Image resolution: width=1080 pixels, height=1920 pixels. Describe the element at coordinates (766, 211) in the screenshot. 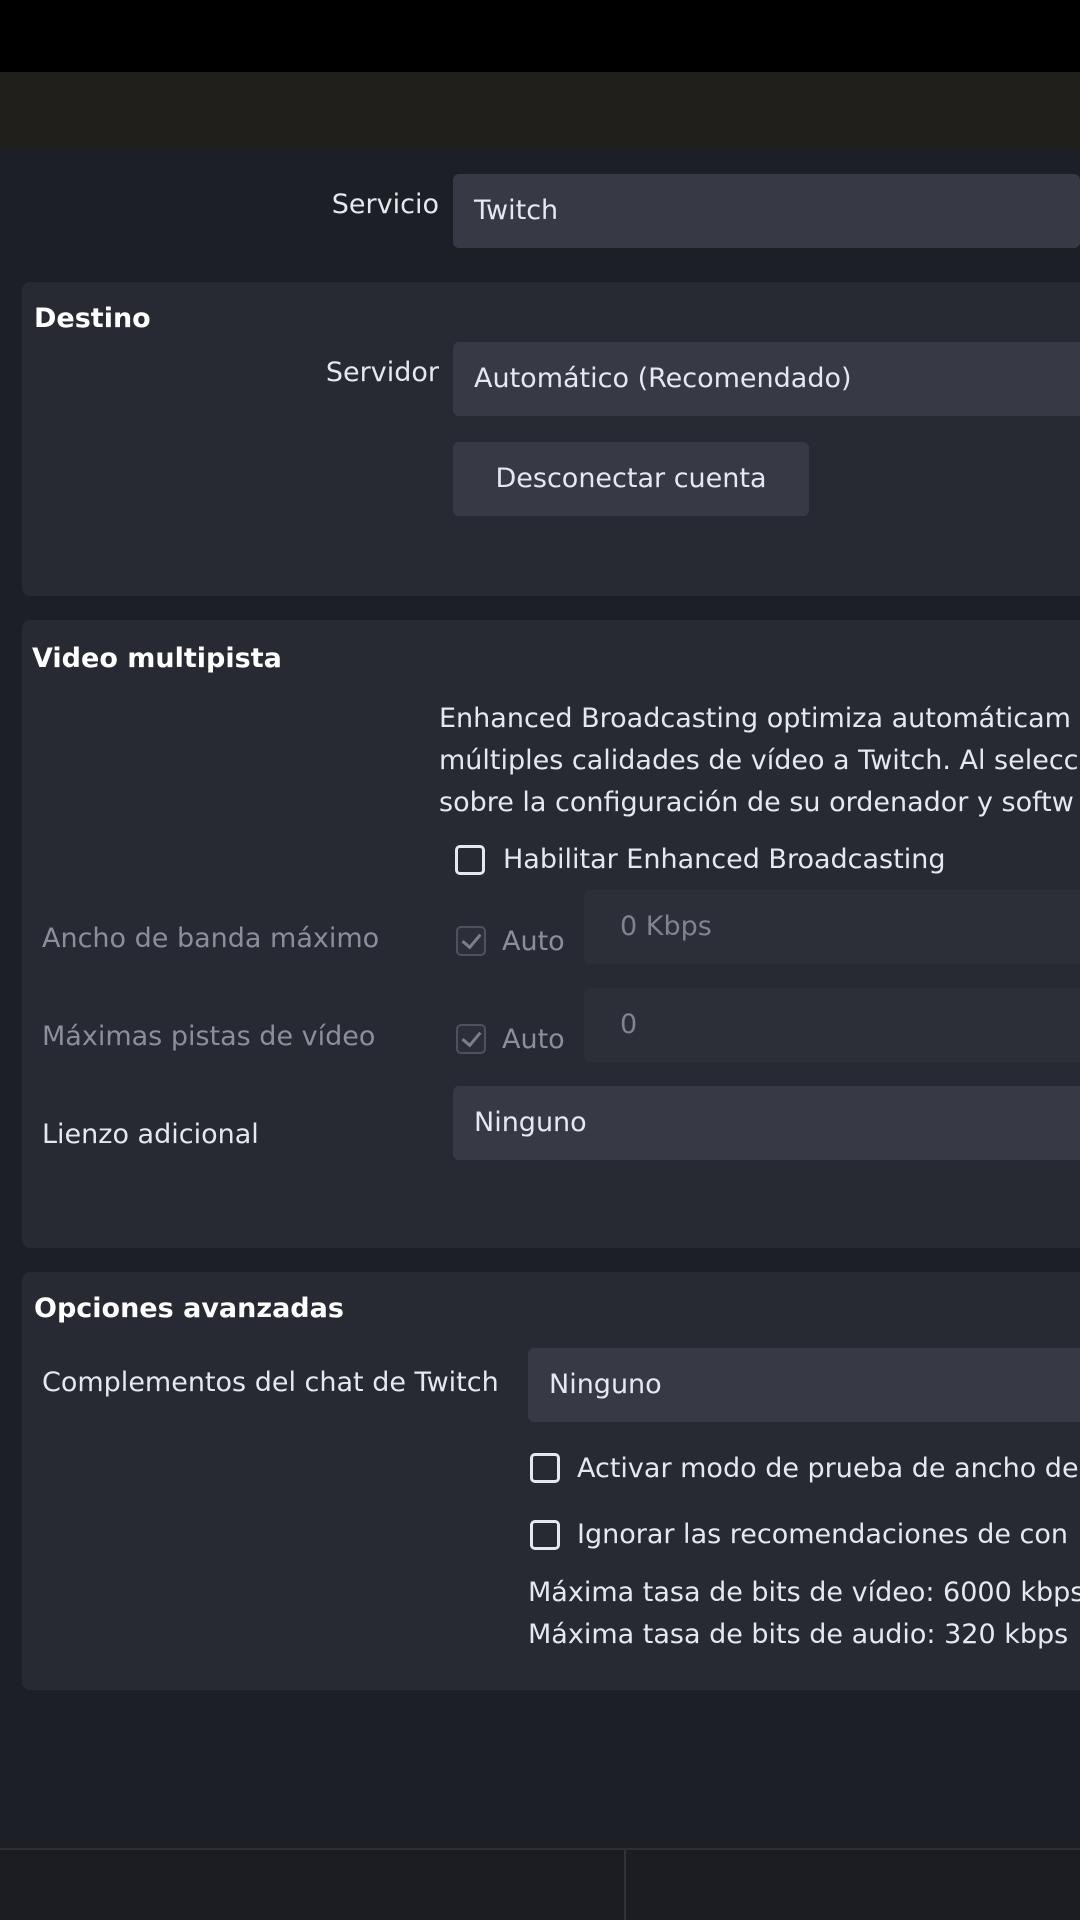

I see `service-select: Twitch` at that location.